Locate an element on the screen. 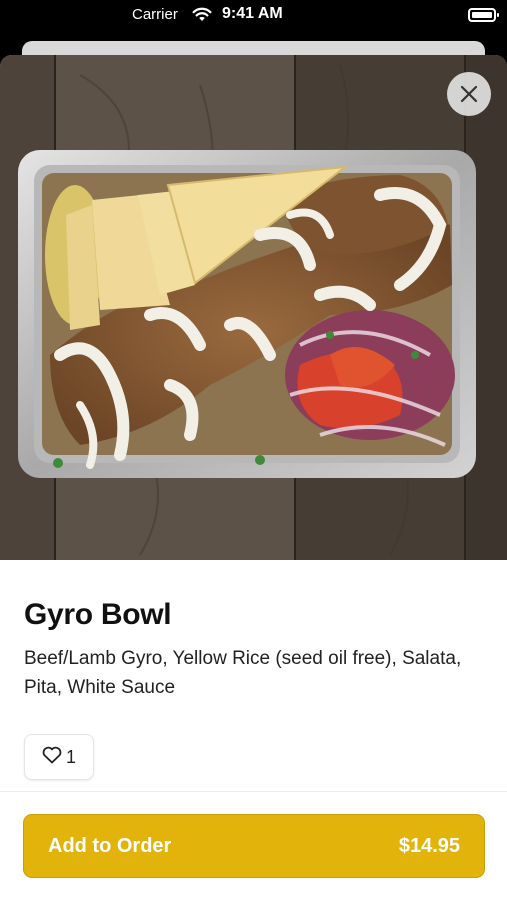 This screenshot has height=900, width=507. carrier-label: Carrier is located at coordinates (155, 14).